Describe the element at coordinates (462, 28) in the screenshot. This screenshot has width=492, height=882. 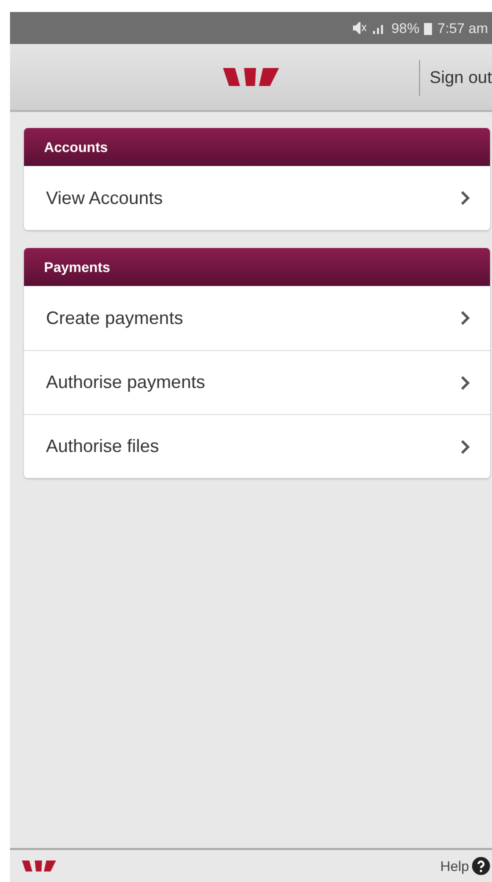
I see `clock-time: 7:57 am` at that location.